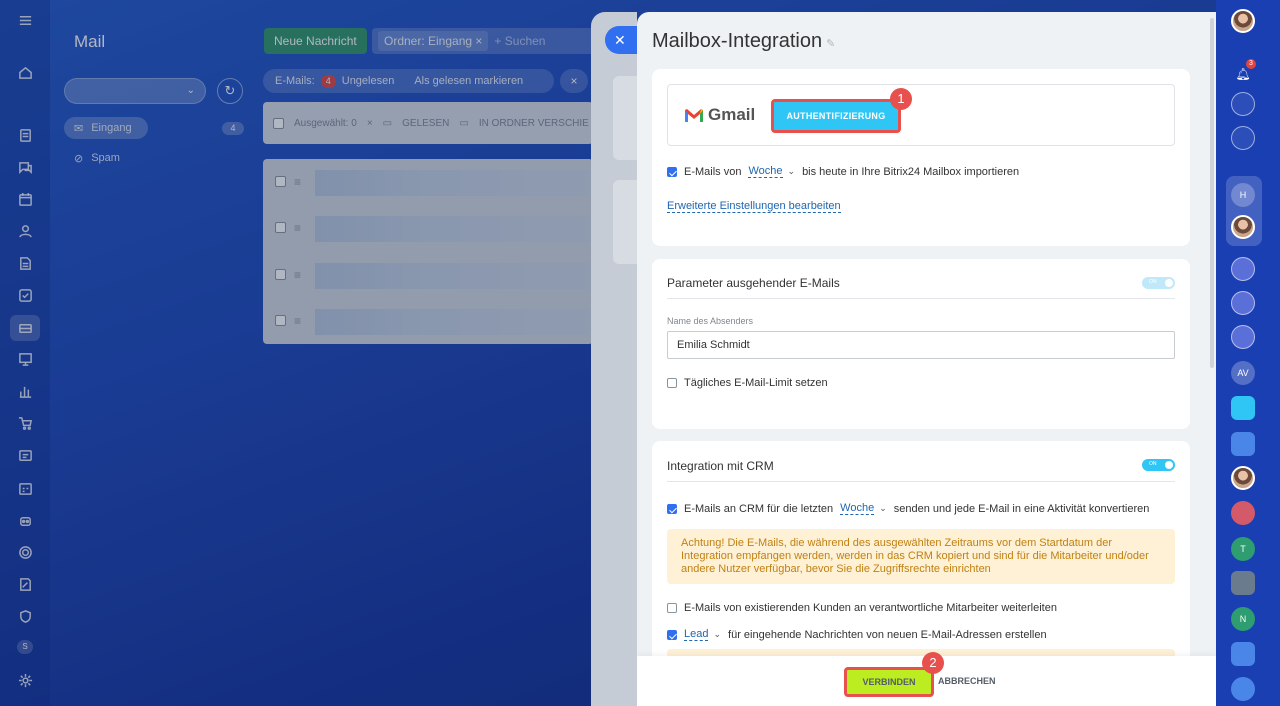  What do you see at coordinates (737, 41) in the screenshot?
I see `title-text: Mailbox-Integration` at bounding box center [737, 41].